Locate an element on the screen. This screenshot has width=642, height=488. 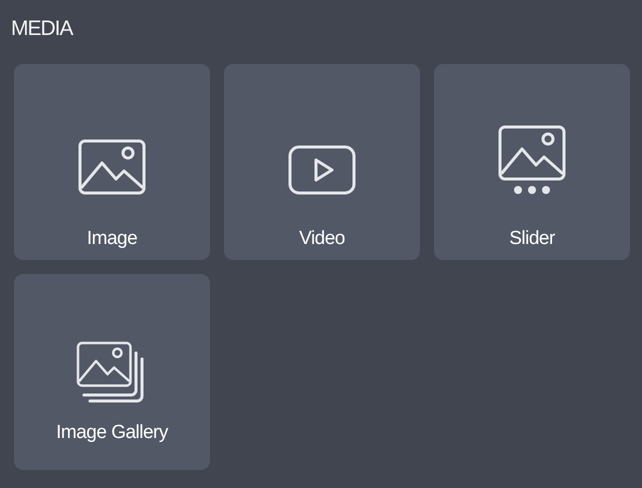
media-tile: Image is located at coordinates (112, 162).